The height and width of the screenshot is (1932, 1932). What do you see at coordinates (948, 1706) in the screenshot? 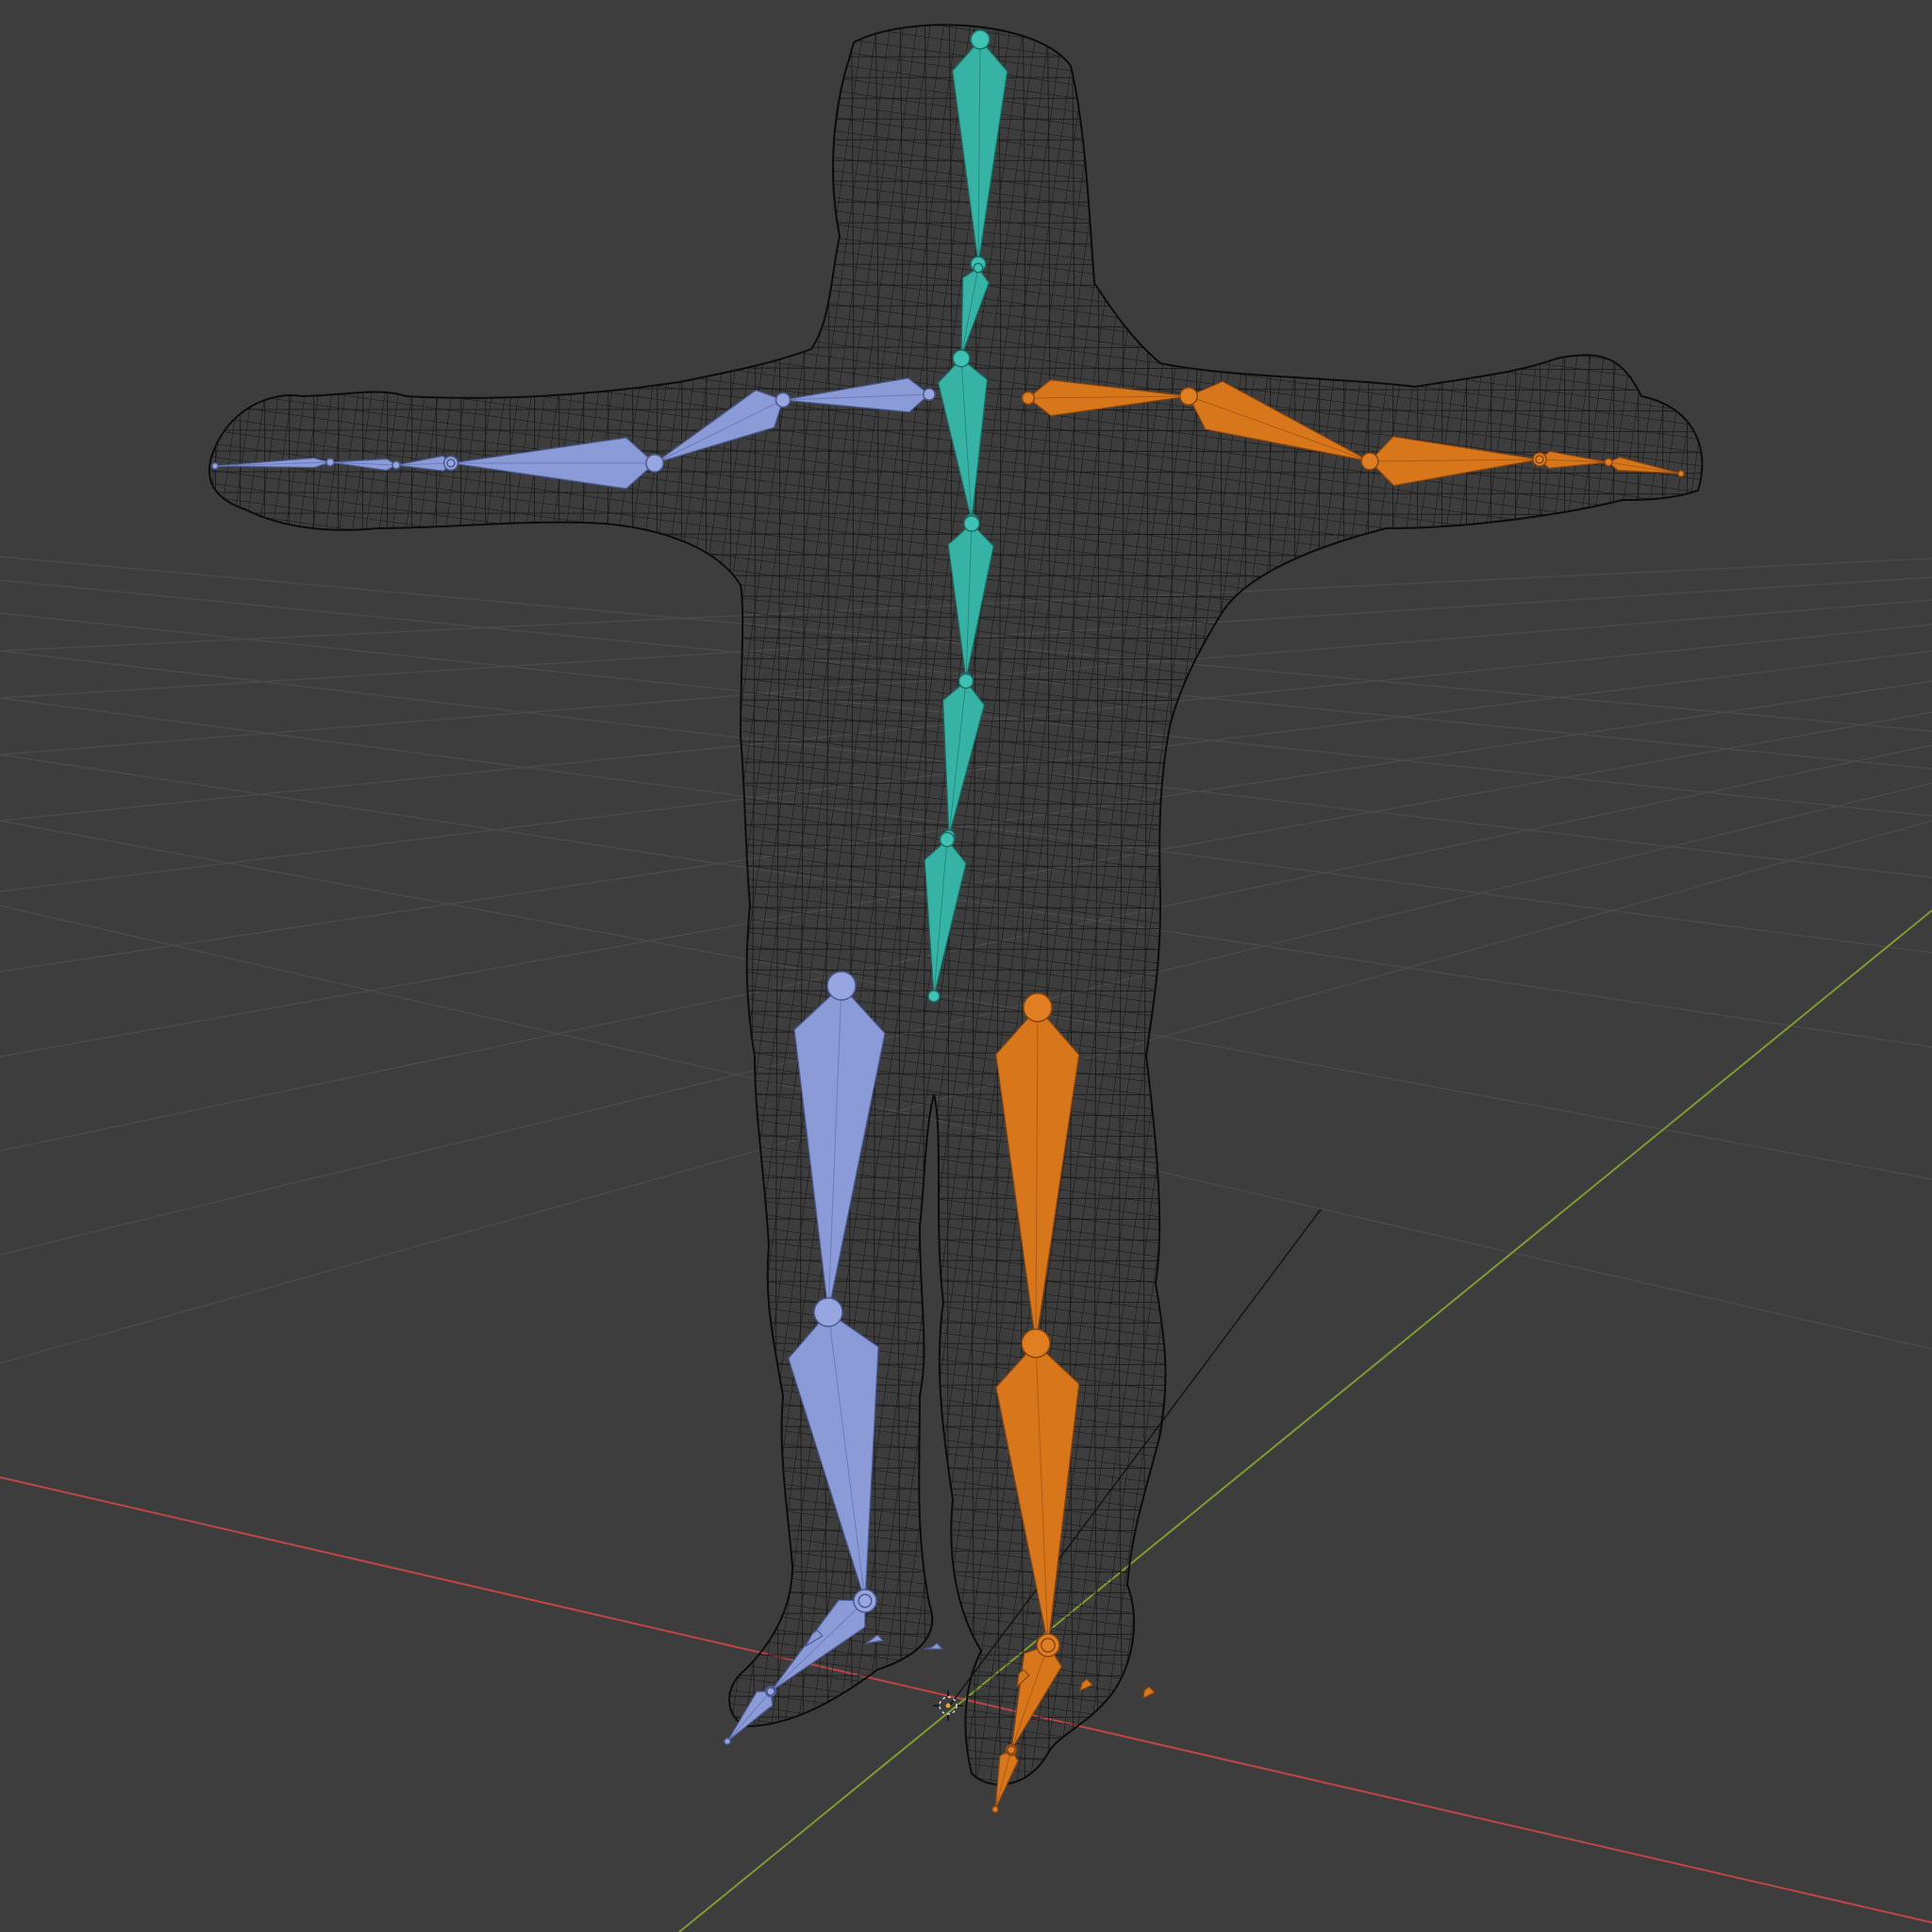
I see `3d-cursor-icon` at bounding box center [948, 1706].